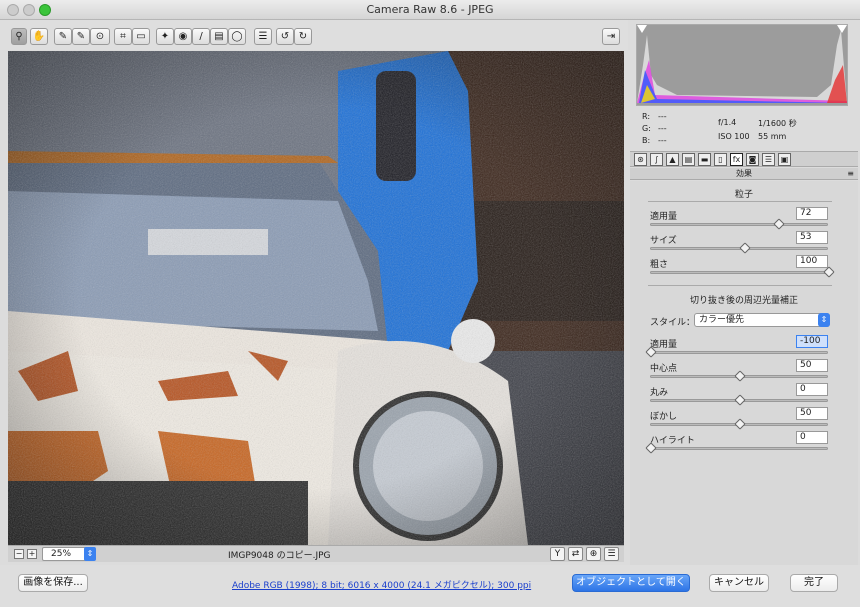 The width and height of the screenshot is (860, 607). Describe the element at coordinates (664, 217) in the screenshot. I see `grain-label-0: 適用量` at that location.